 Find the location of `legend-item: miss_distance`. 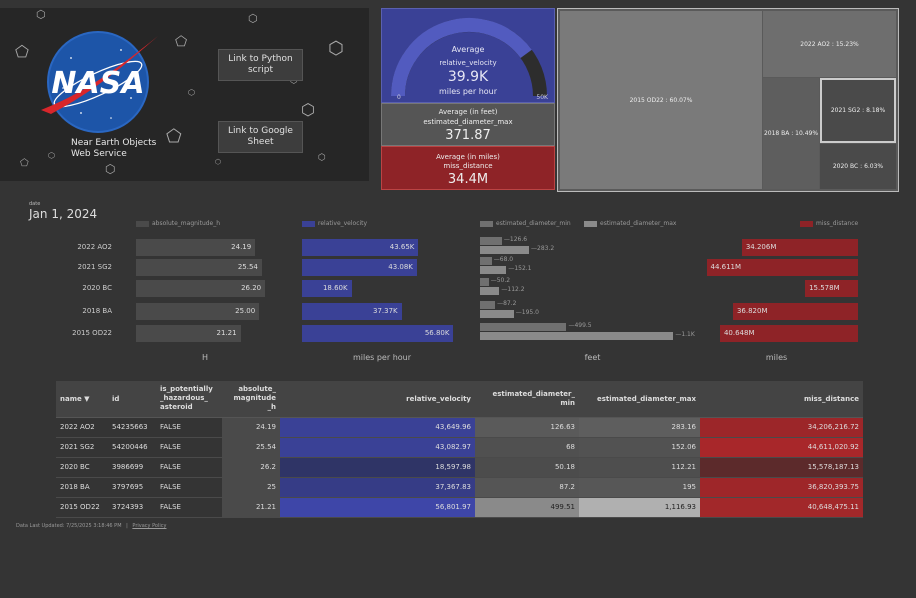

legend-item: miss_distance is located at coordinates (829, 223).